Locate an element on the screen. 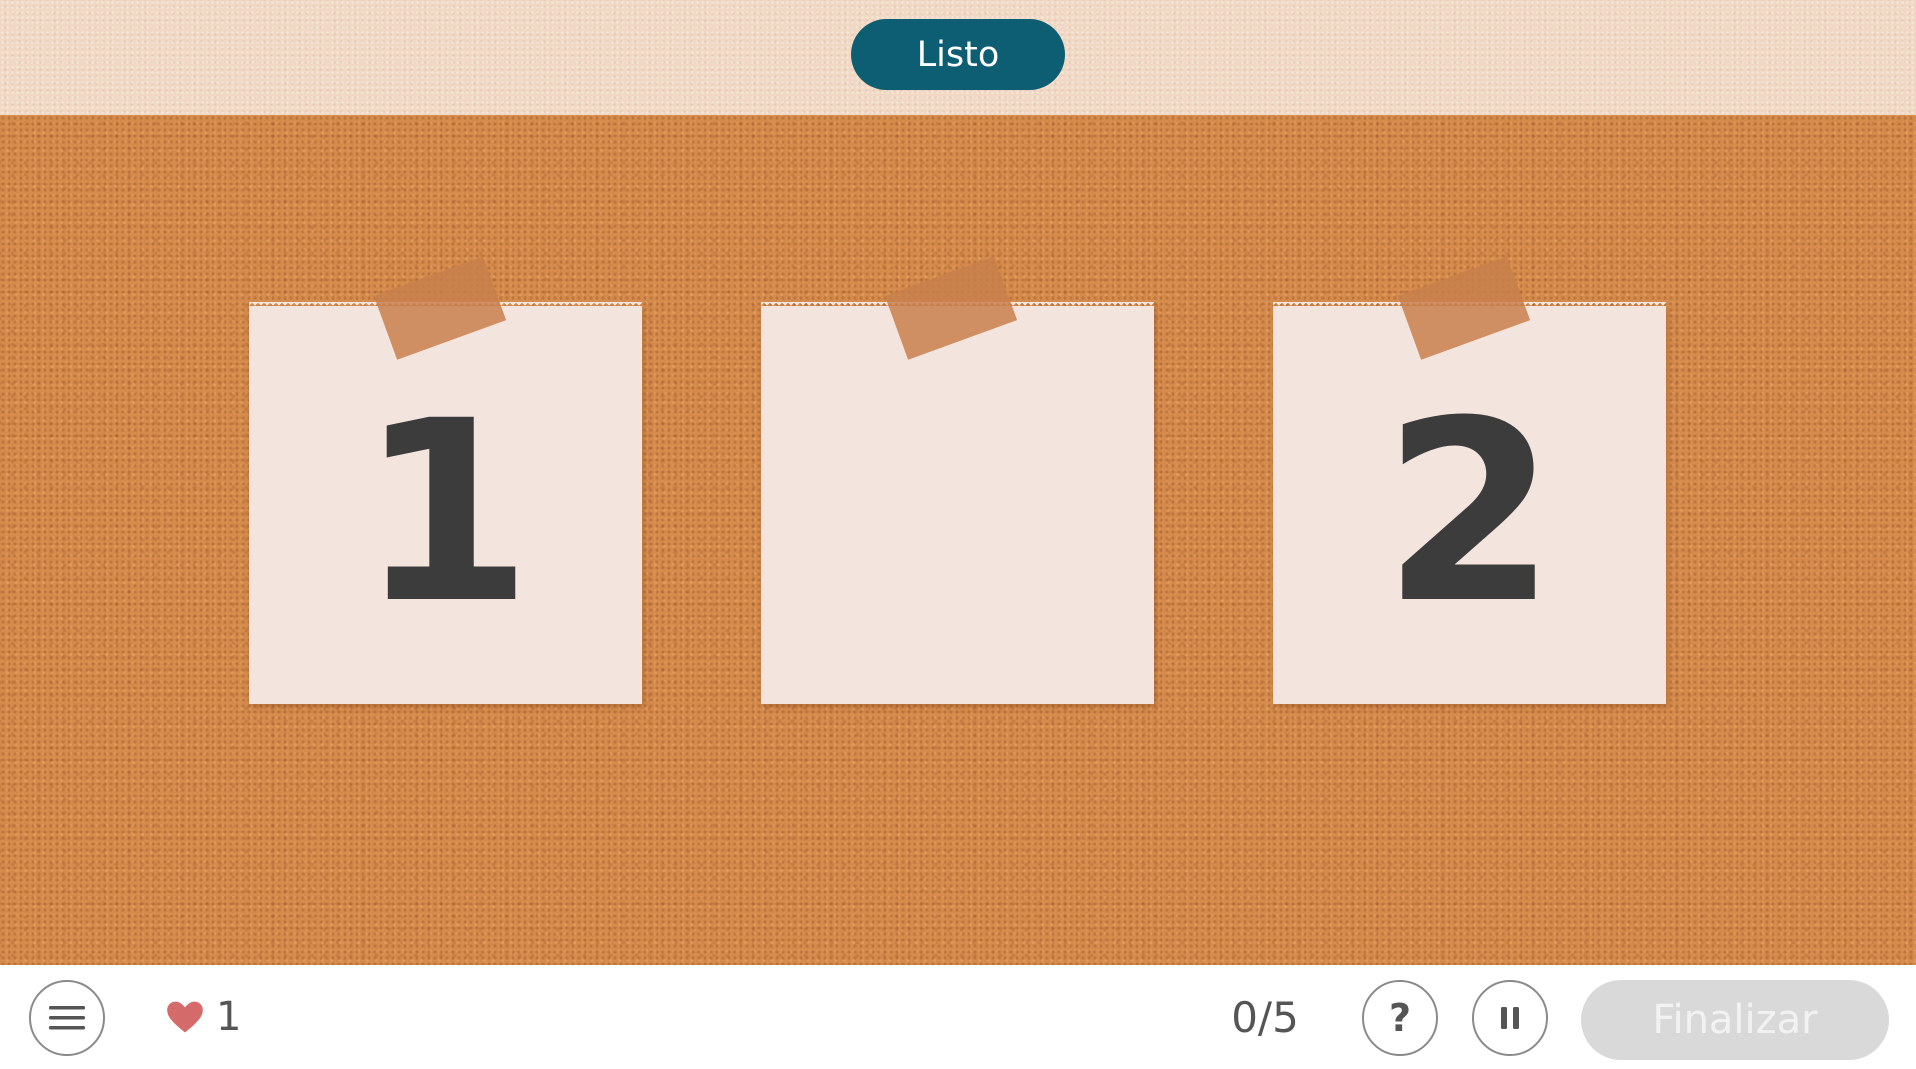  lives-indicator: 1 is located at coordinates (203, 1017).